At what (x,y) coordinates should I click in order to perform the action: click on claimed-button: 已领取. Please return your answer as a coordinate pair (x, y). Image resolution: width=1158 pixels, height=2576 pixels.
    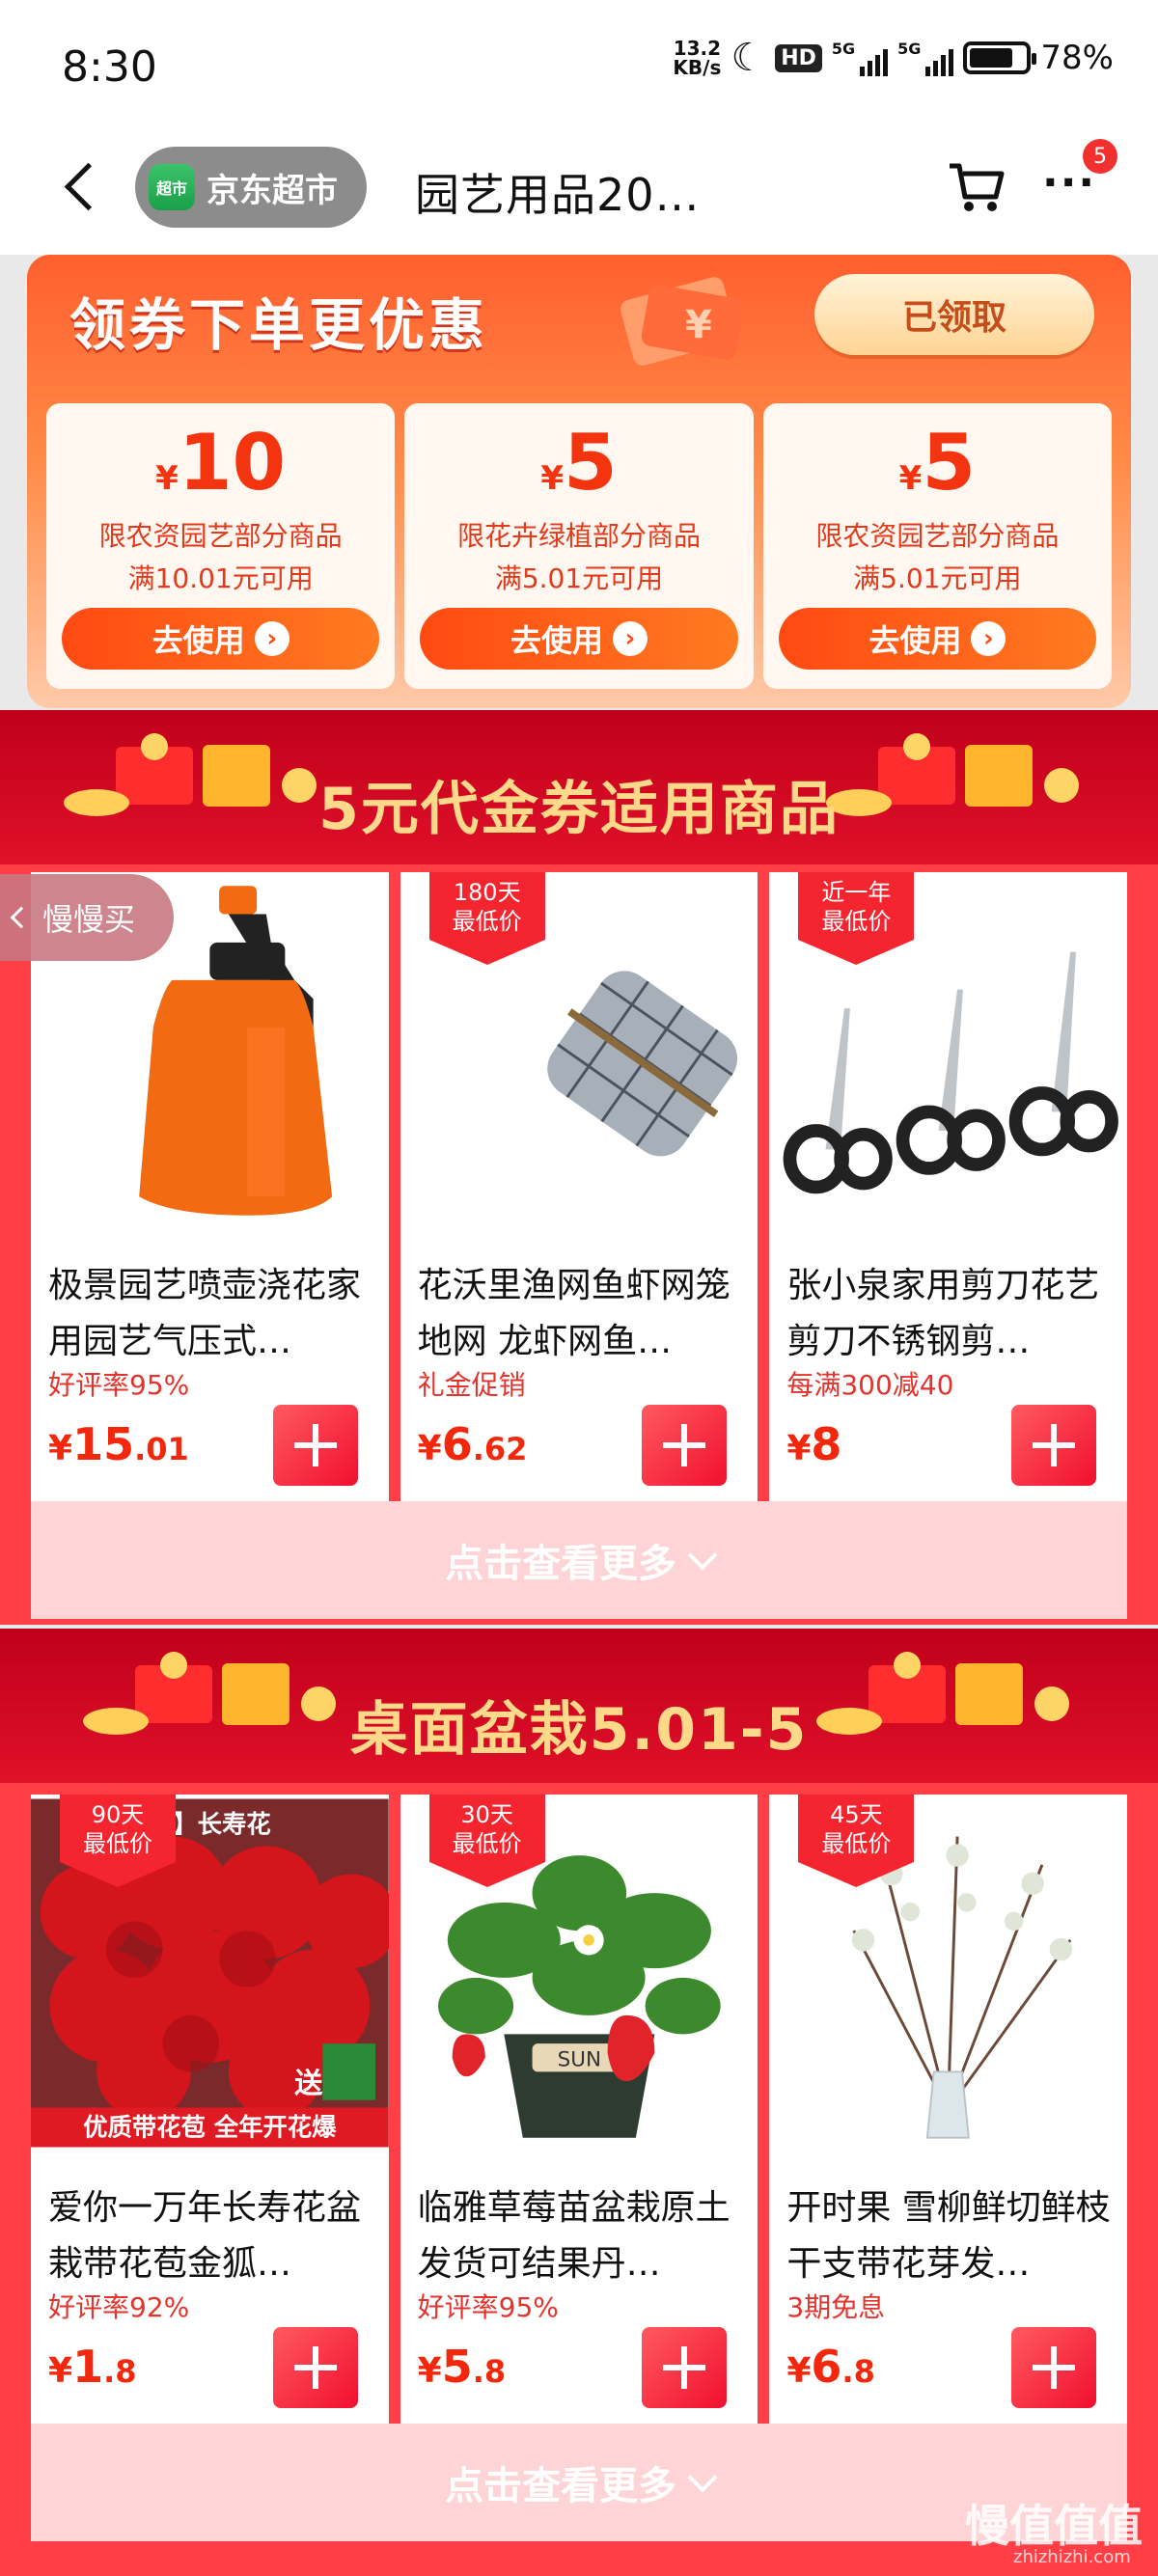
    Looking at the image, I should click on (954, 314).